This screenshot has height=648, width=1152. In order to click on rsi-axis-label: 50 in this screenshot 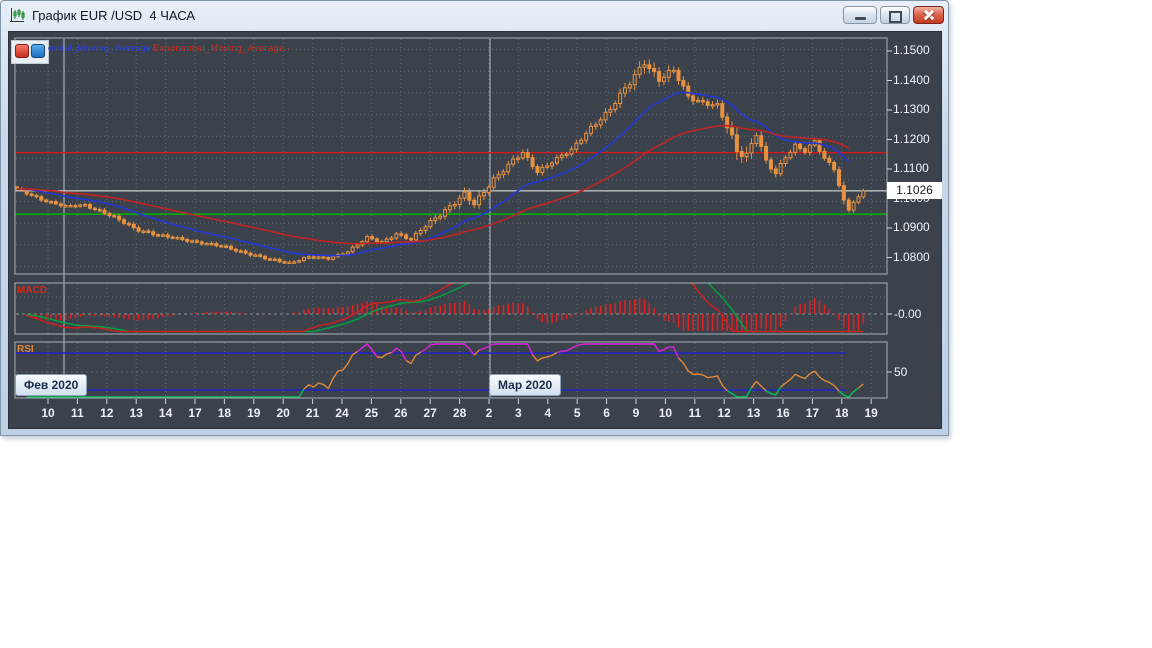, I will do `click(901, 372)`.